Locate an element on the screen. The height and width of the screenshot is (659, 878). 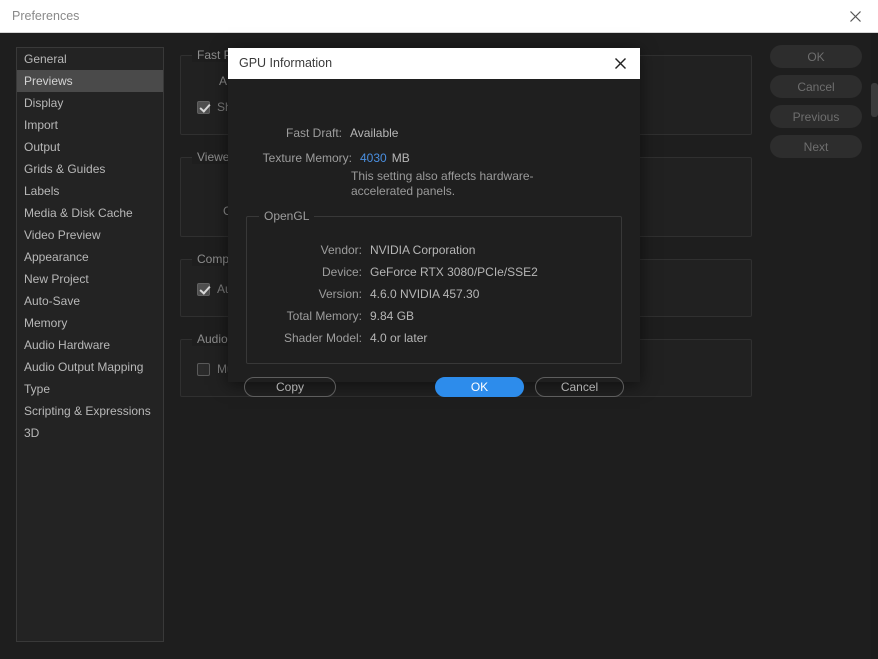
row-texture-memory: Texture Memory: 4030 MB is located at coordinates (333, 158).